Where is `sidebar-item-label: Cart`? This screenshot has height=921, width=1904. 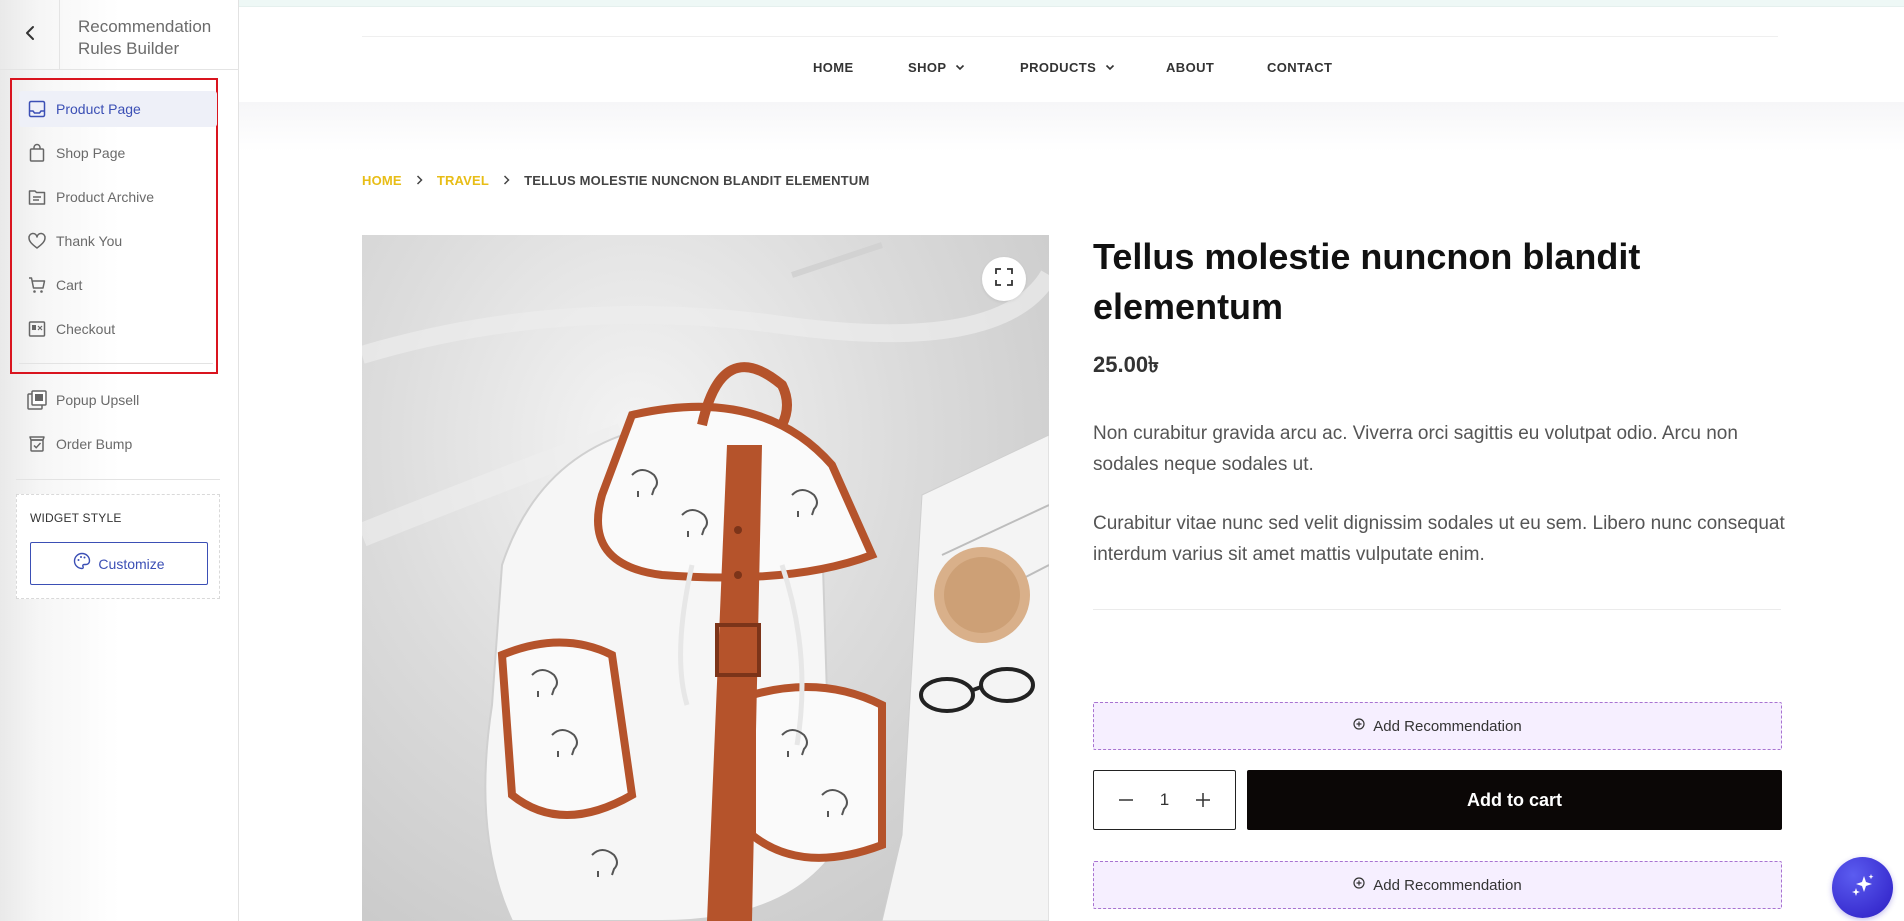 sidebar-item-label: Cart is located at coordinates (69, 285).